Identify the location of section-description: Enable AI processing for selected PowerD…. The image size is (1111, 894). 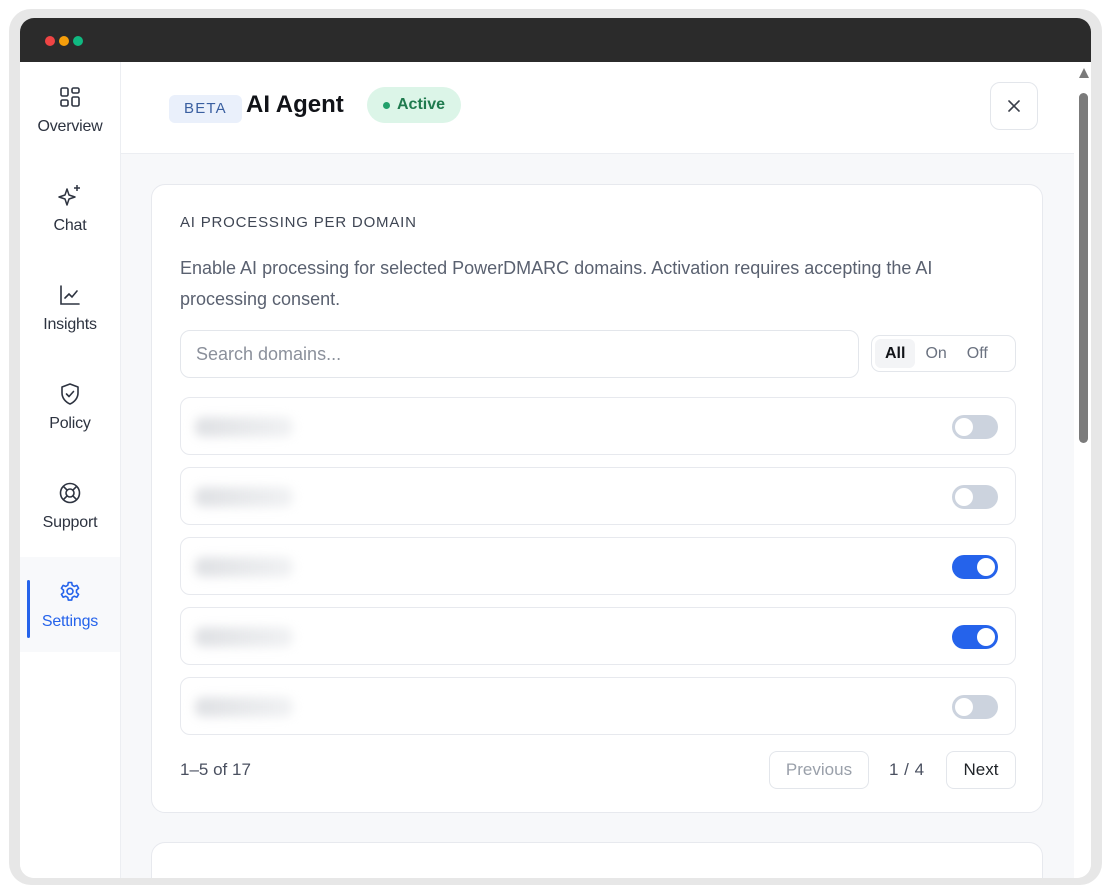
(556, 283).